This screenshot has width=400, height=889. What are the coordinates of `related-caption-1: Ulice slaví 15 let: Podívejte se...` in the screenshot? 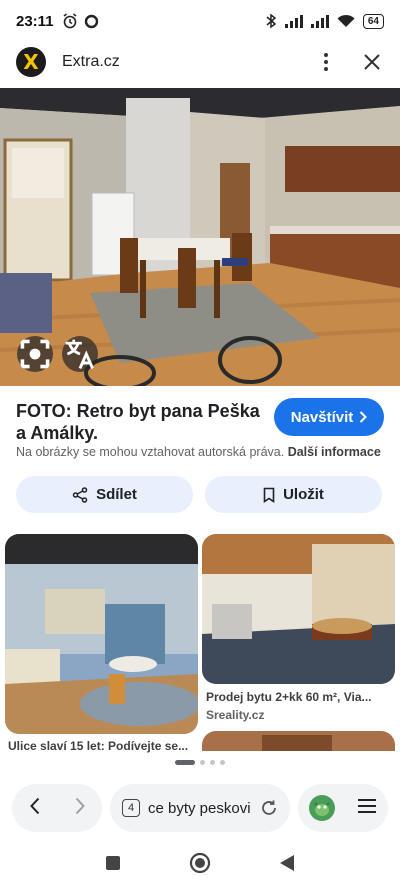 It's located at (101, 746).